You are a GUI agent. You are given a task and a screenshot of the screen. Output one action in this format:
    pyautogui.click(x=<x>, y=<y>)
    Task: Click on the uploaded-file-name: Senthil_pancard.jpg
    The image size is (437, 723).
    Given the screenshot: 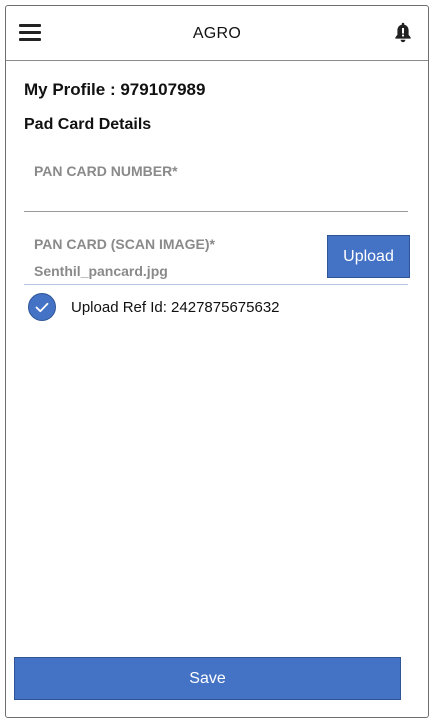 What is the action you would take?
    pyautogui.click(x=101, y=271)
    